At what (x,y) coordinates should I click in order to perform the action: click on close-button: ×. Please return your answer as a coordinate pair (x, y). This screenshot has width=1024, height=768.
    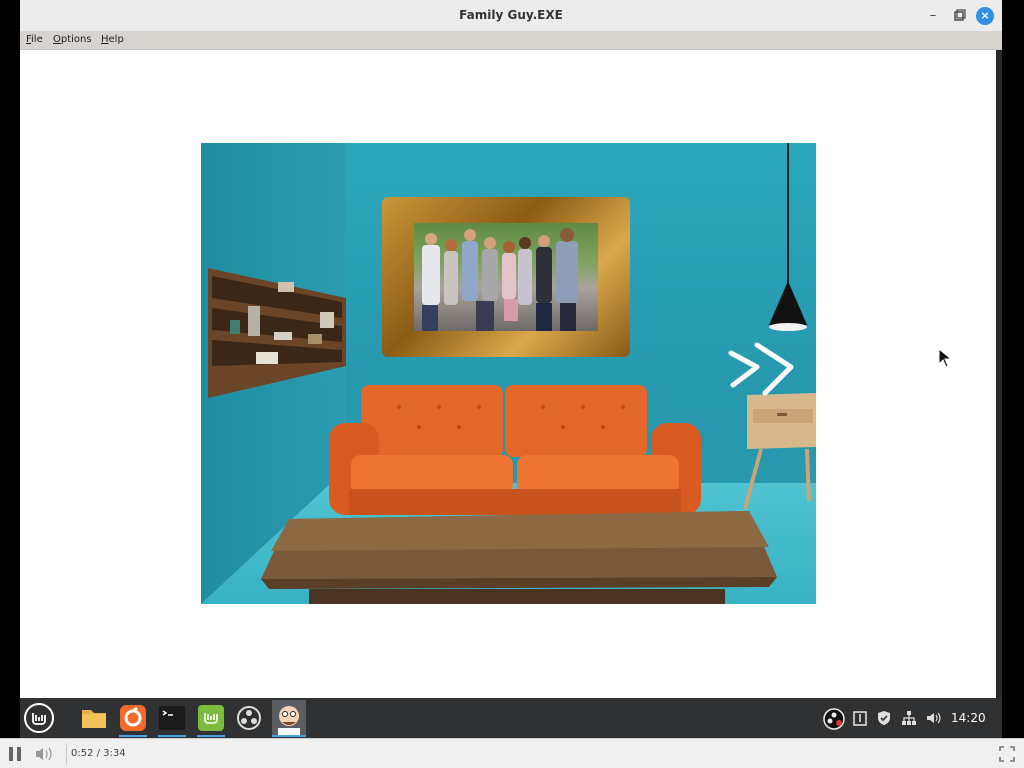
    Looking at the image, I should click on (985, 16).